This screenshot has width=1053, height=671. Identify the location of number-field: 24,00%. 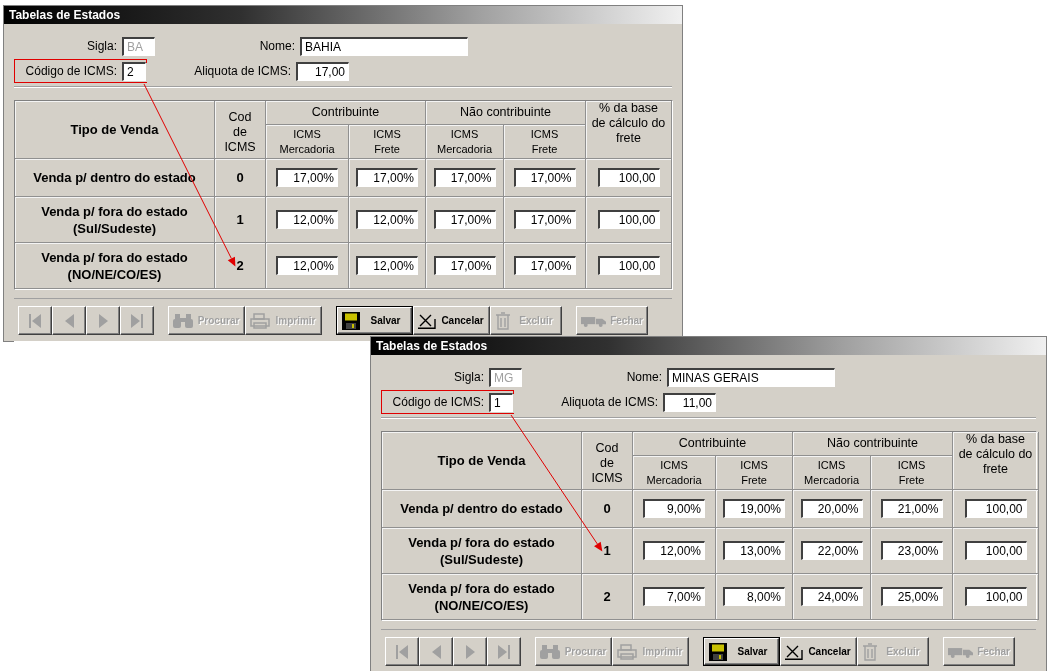
(831, 596).